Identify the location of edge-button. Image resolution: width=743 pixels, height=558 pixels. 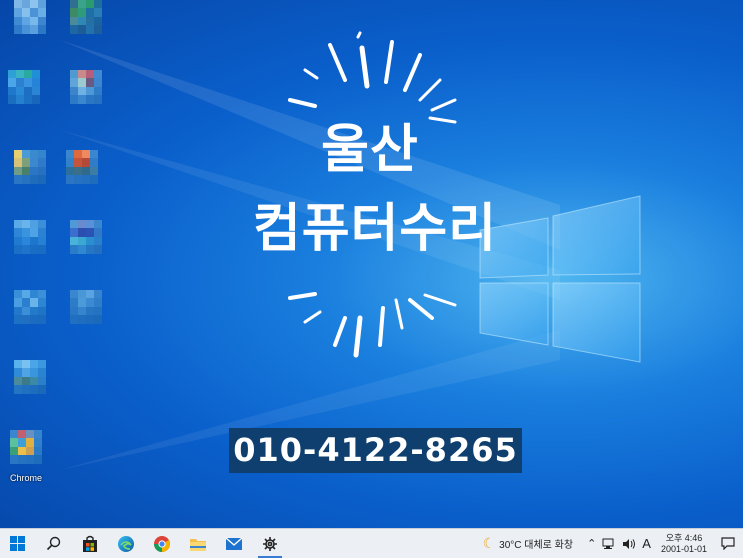
(126, 543).